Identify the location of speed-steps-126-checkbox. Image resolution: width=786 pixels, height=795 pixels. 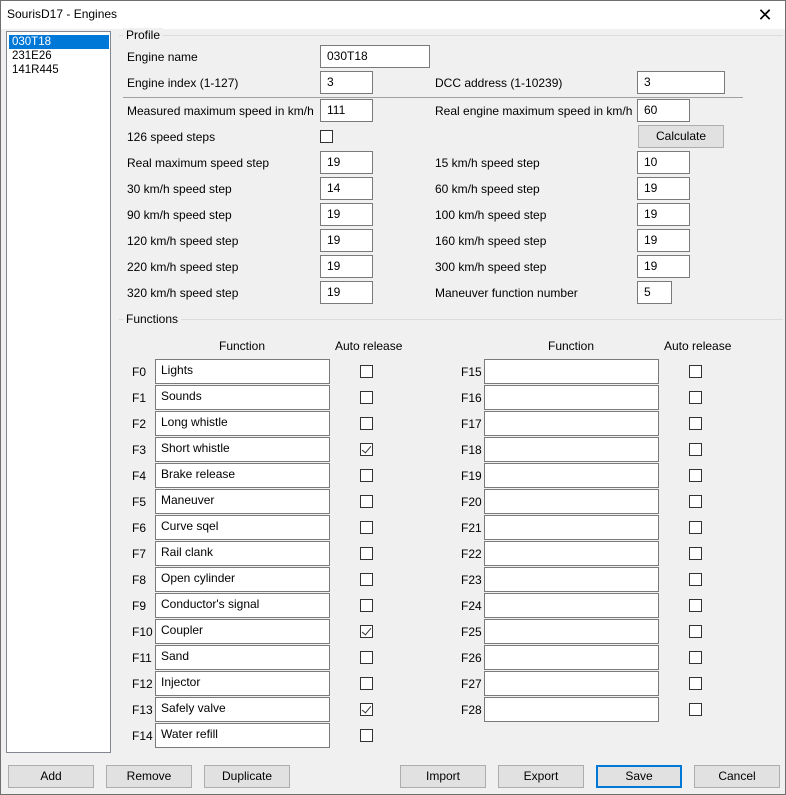
(326, 136).